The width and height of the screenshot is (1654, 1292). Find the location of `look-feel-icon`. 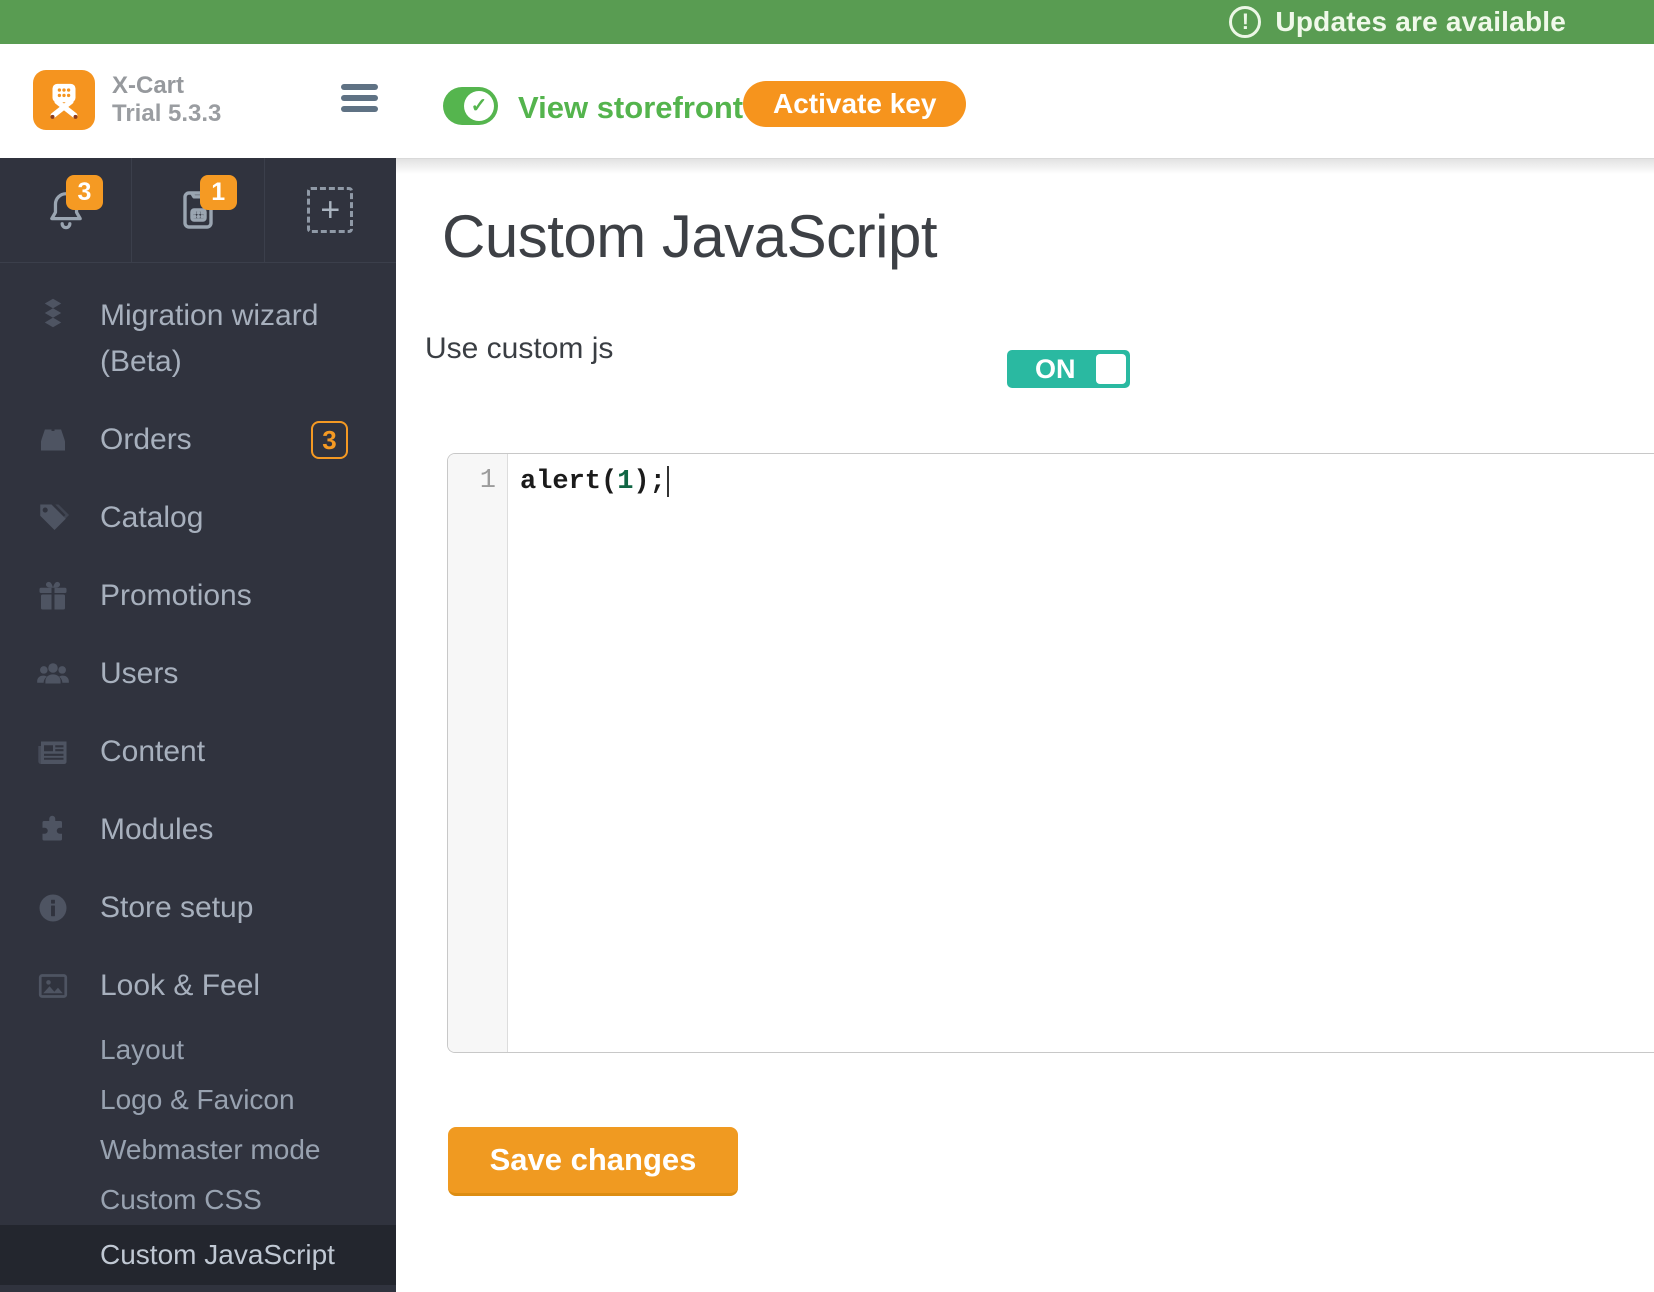

look-feel-icon is located at coordinates (53, 986).